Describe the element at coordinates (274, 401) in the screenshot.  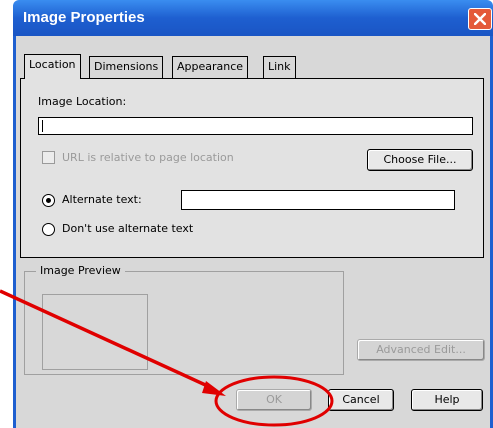
I see `annotation-ellipse` at that location.